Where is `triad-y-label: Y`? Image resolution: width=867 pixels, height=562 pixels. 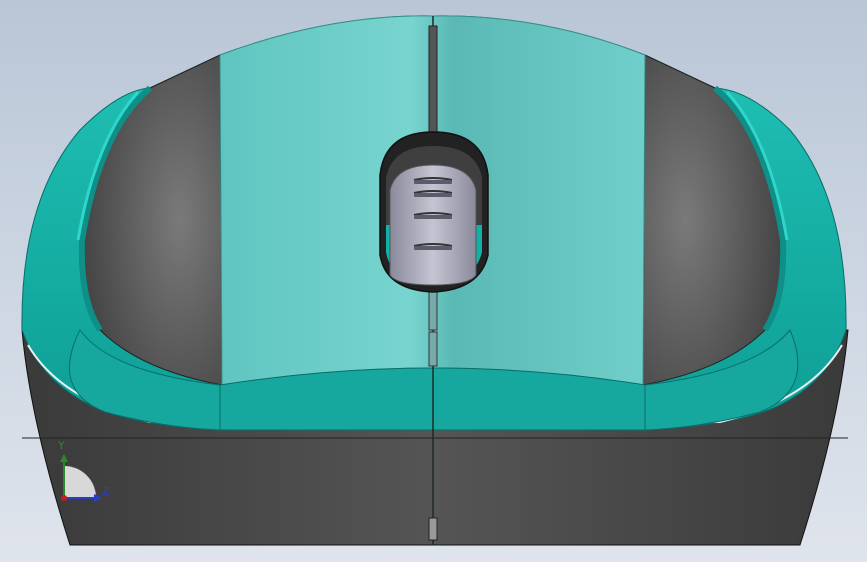
triad-y-label: Y is located at coordinates (61, 445).